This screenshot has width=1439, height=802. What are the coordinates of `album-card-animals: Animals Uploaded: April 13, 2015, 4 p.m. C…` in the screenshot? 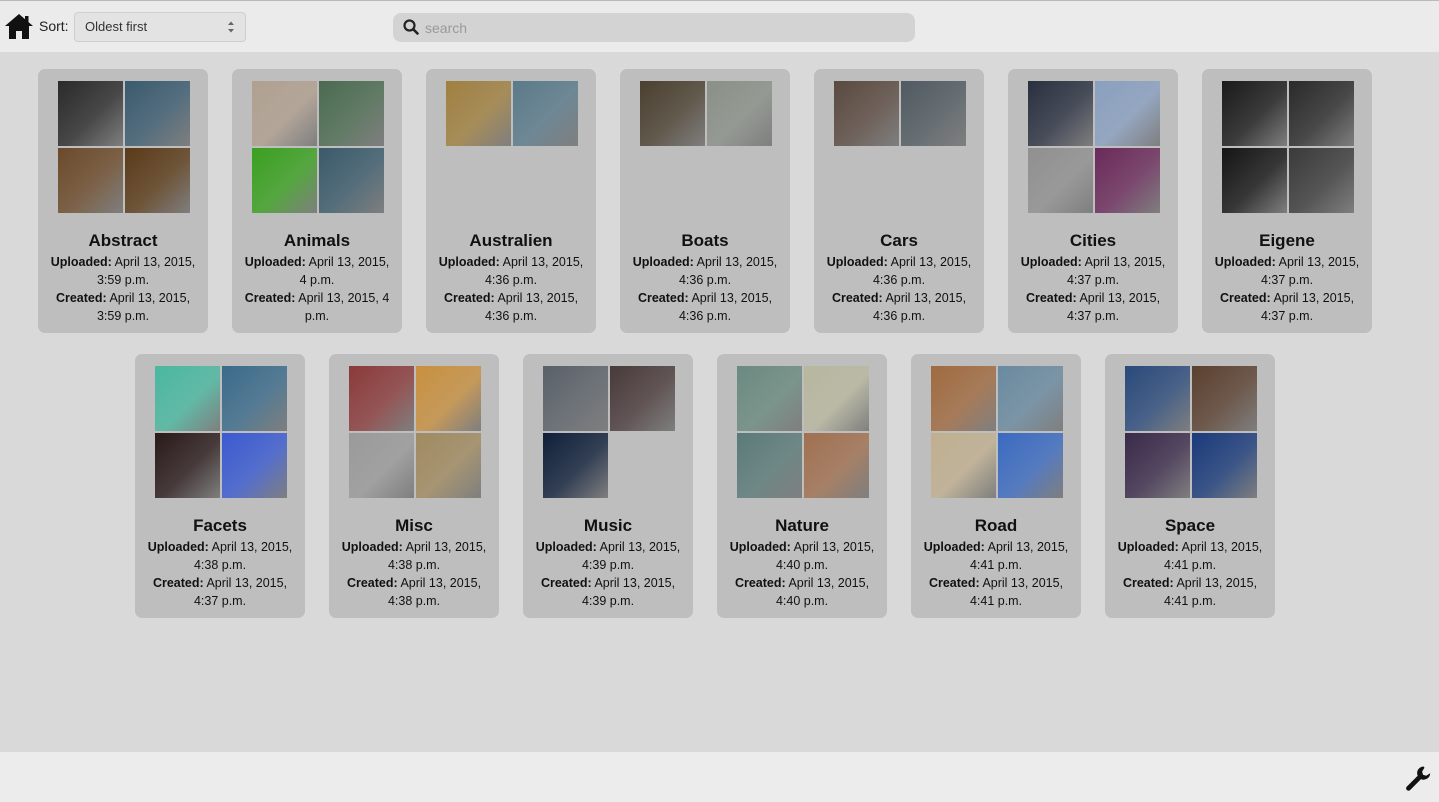 It's located at (317, 201).